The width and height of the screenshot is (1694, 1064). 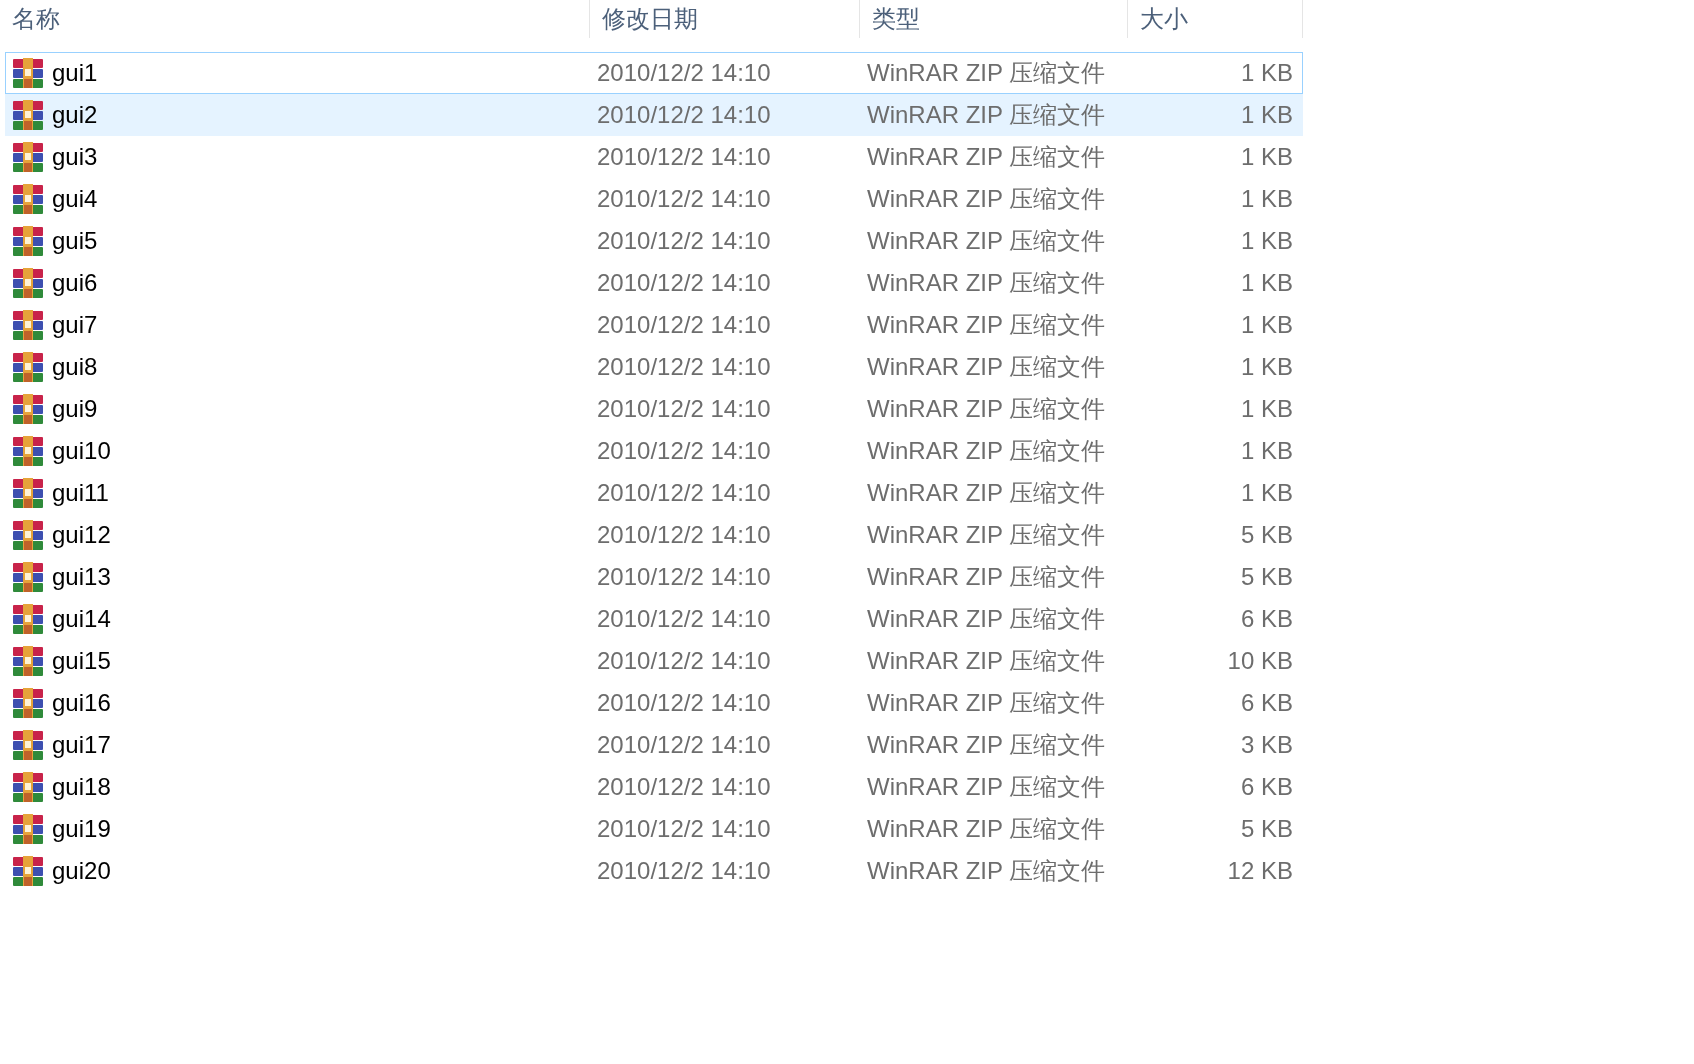 What do you see at coordinates (81, 619) in the screenshot?
I see `file-name: gui14` at bounding box center [81, 619].